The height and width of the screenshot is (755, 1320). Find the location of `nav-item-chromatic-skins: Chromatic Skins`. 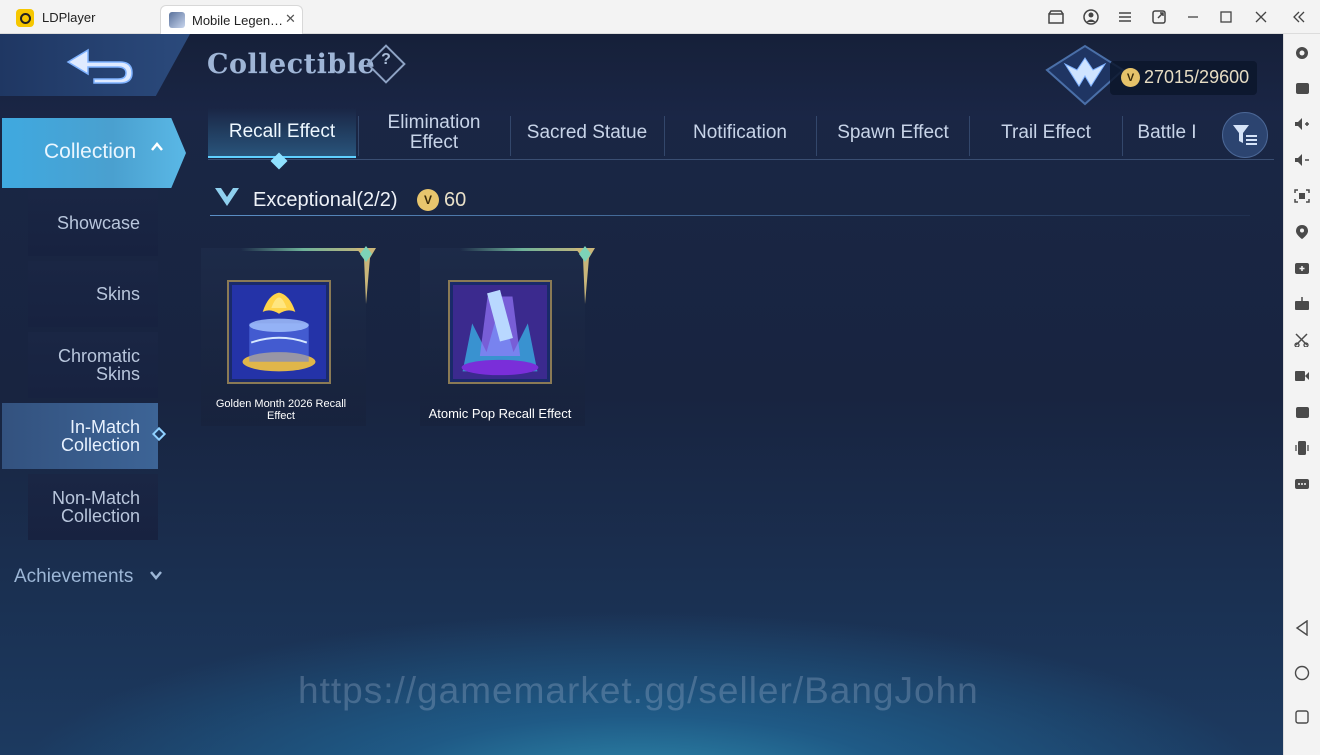

nav-item-chromatic-skins: Chromatic Skins is located at coordinates (93, 365).